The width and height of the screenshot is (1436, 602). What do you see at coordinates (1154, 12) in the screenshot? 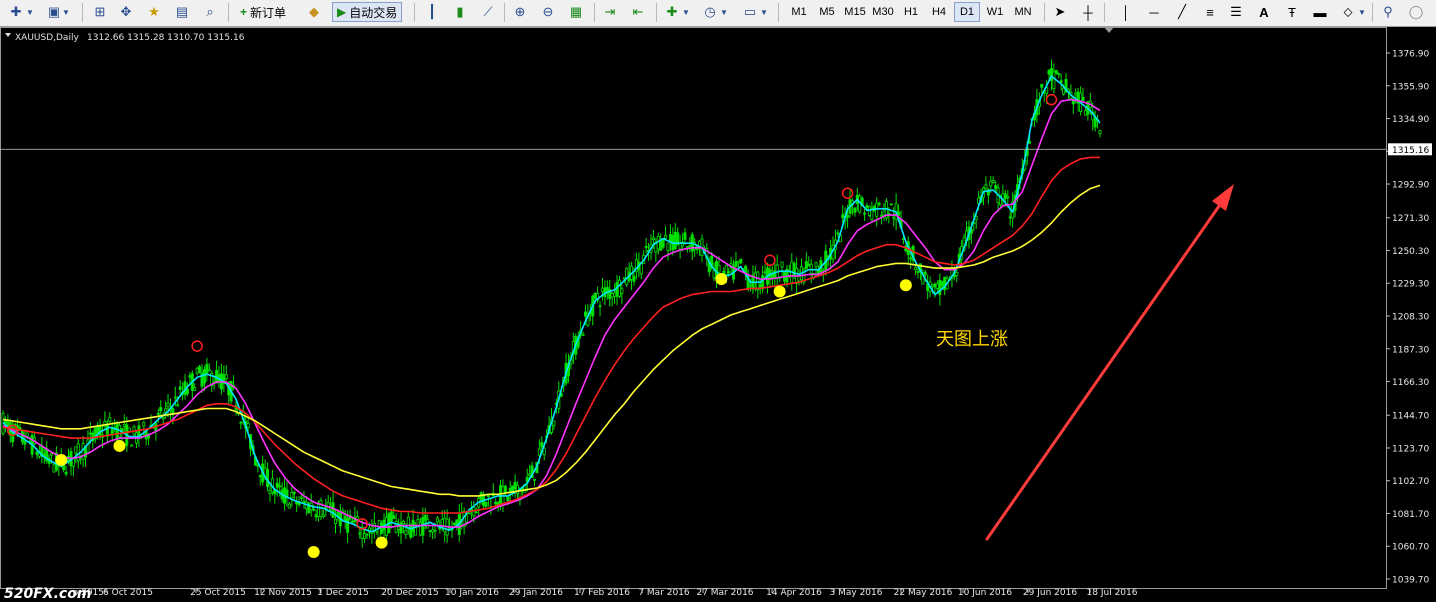
I see `horizontal-line-icon: ─` at bounding box center [1154, 12].